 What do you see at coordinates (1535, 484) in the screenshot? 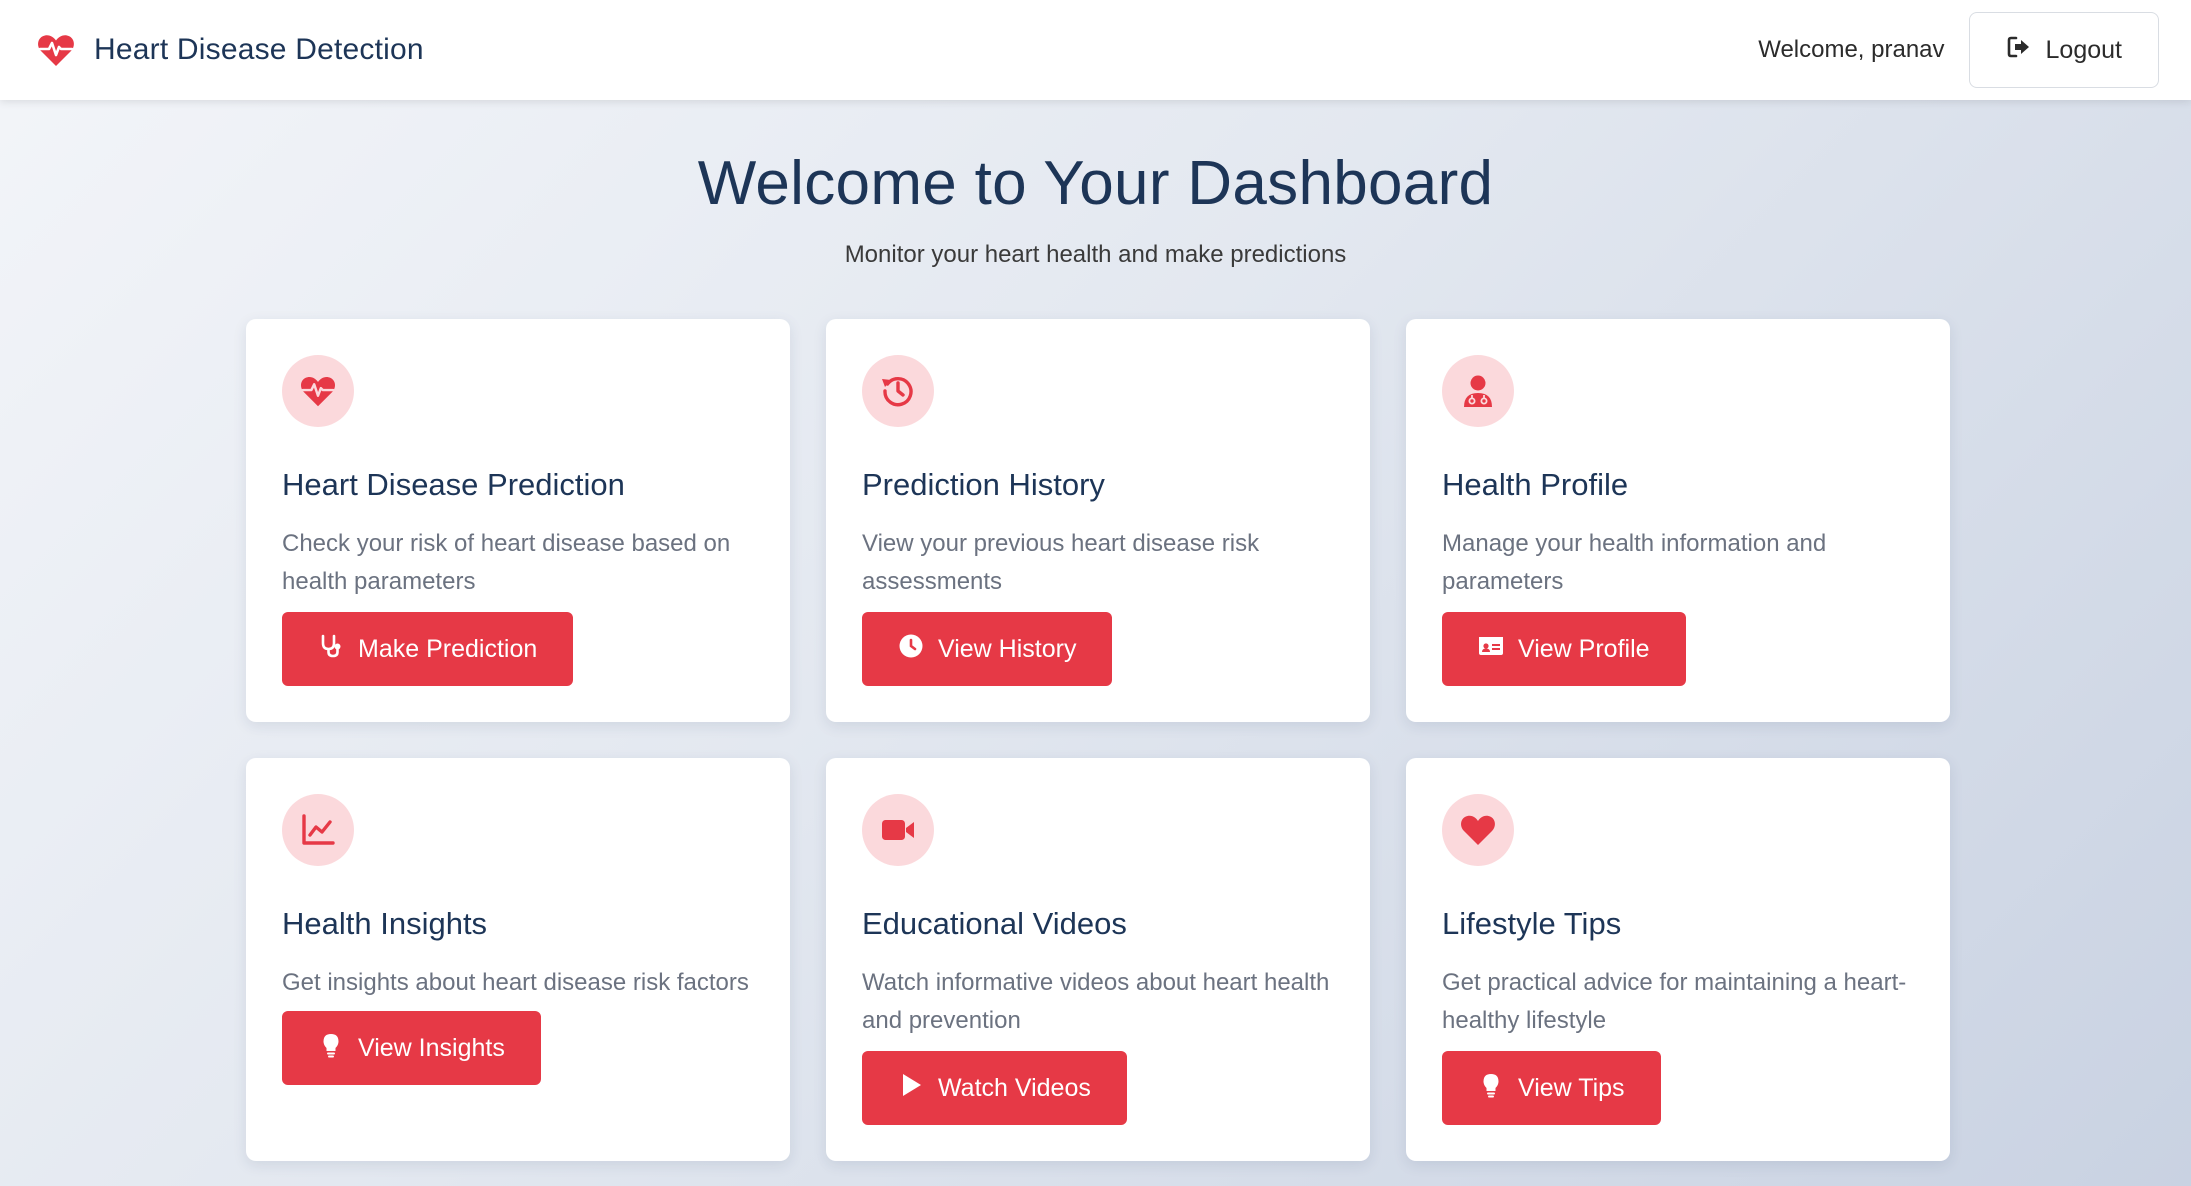
I see `card-title: Health Profile` at bounding box center [1535, 484].